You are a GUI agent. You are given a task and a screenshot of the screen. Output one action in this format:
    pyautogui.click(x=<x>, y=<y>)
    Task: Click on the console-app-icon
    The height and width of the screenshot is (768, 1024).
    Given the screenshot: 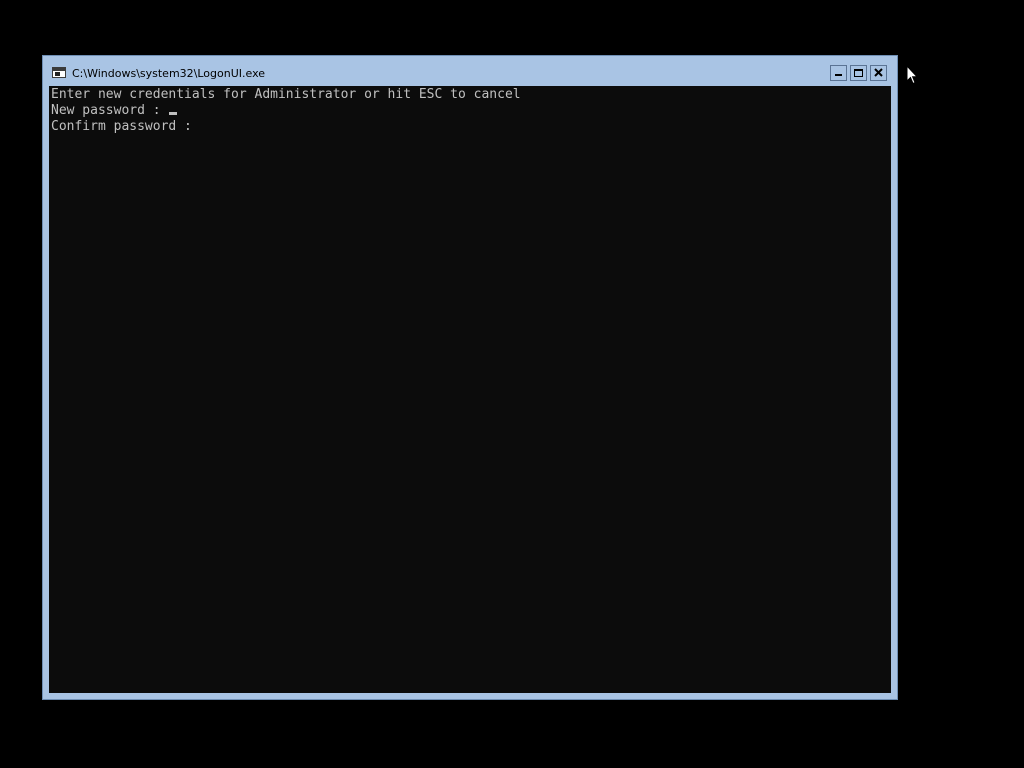 What is the action you would take?
    pyautogui.click(x=59, y=72)
    